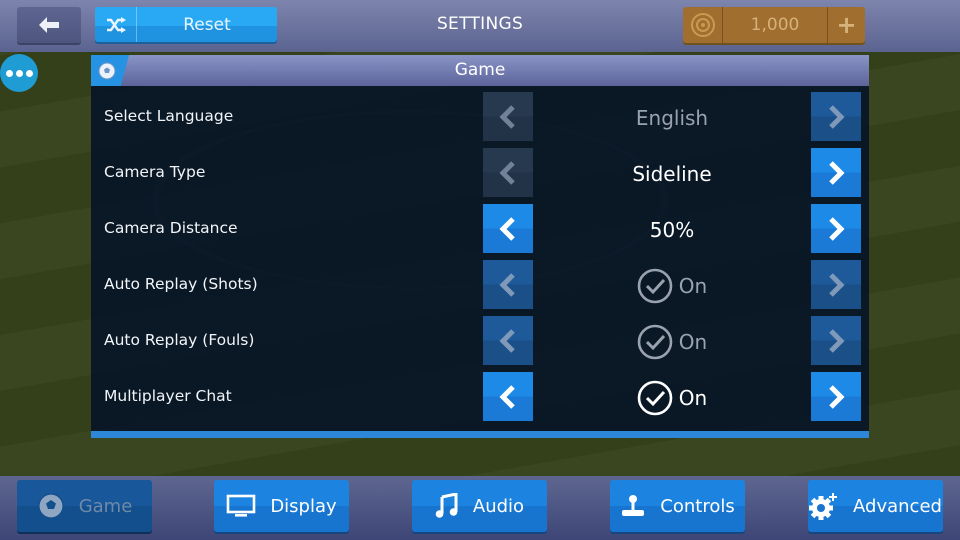  What do you see at coordinates (241, 506) in the screenshot?
I see `monitor-icon` at bounding box center [241, 506].